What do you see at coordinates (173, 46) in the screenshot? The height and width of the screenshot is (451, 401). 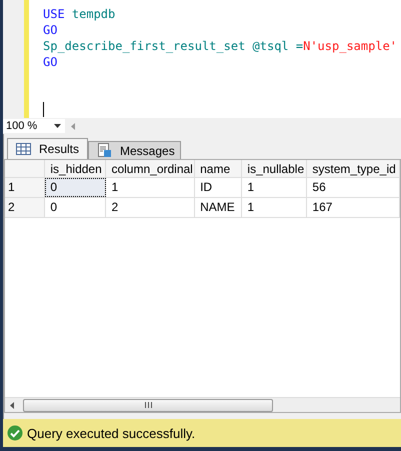 I see `code-token: Sp_describe_first_result_set @tsql =` at bounding box center [173, 46].